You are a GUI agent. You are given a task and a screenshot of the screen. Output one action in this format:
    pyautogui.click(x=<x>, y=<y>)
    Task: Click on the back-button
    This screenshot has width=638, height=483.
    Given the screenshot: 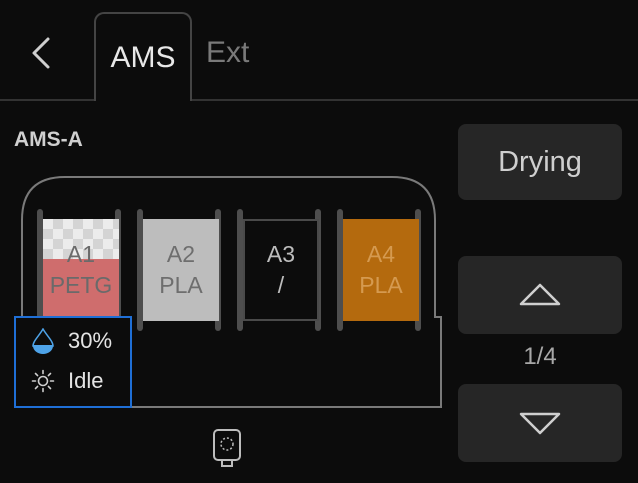 What is the action you would take?
    pyautogui.click(x=42, y=53)
    